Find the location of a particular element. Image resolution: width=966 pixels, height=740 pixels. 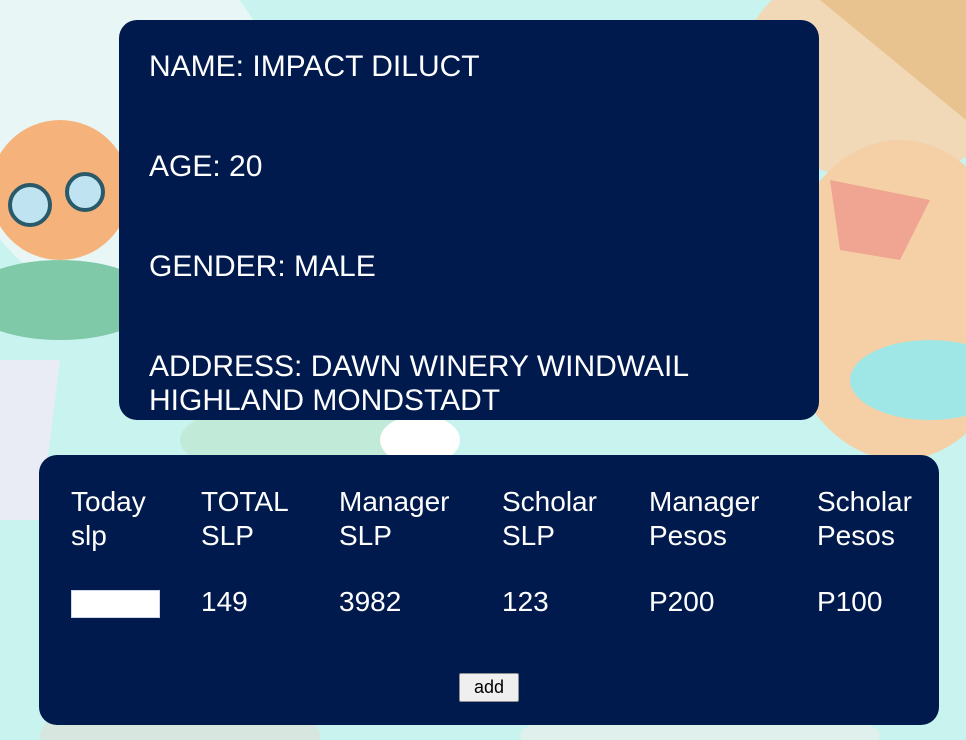

name-label: NAME: is located at coordinates (197, 66).